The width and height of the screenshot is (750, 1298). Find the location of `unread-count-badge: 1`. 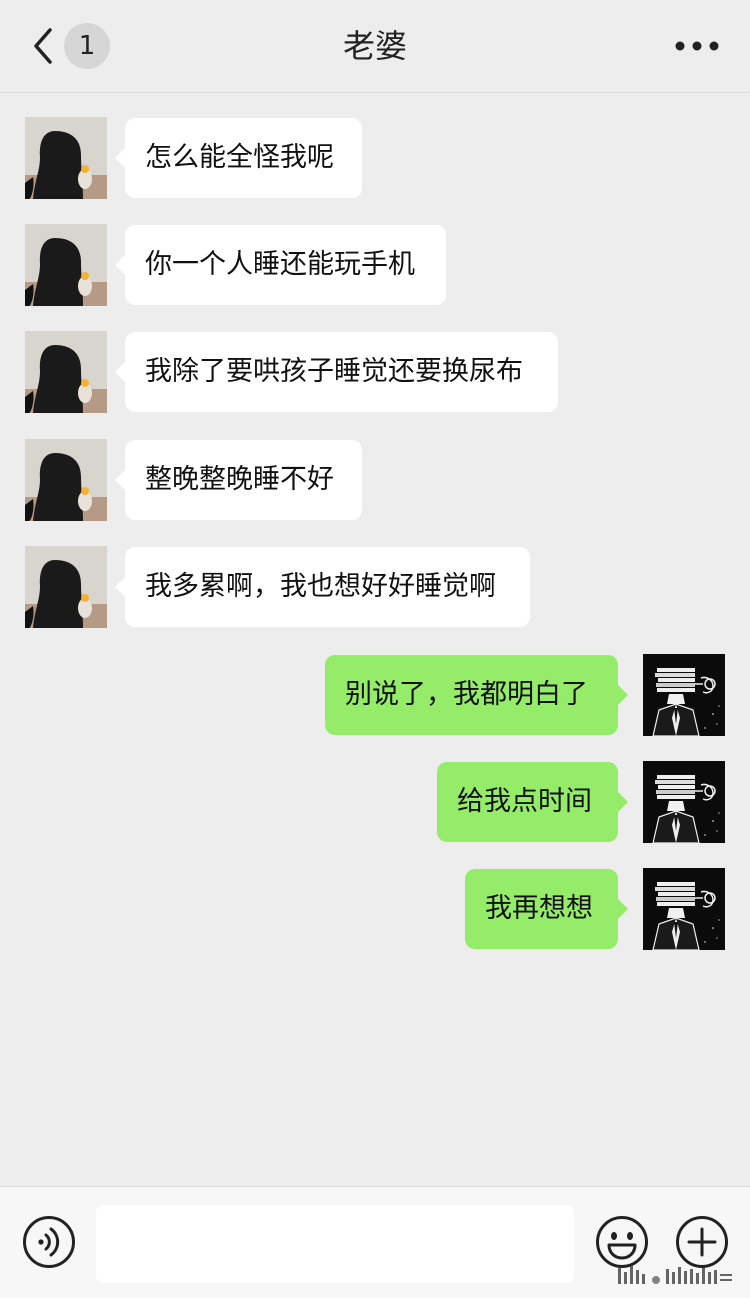

unread-count-badge: 1 is located at coordinates (87, 46).